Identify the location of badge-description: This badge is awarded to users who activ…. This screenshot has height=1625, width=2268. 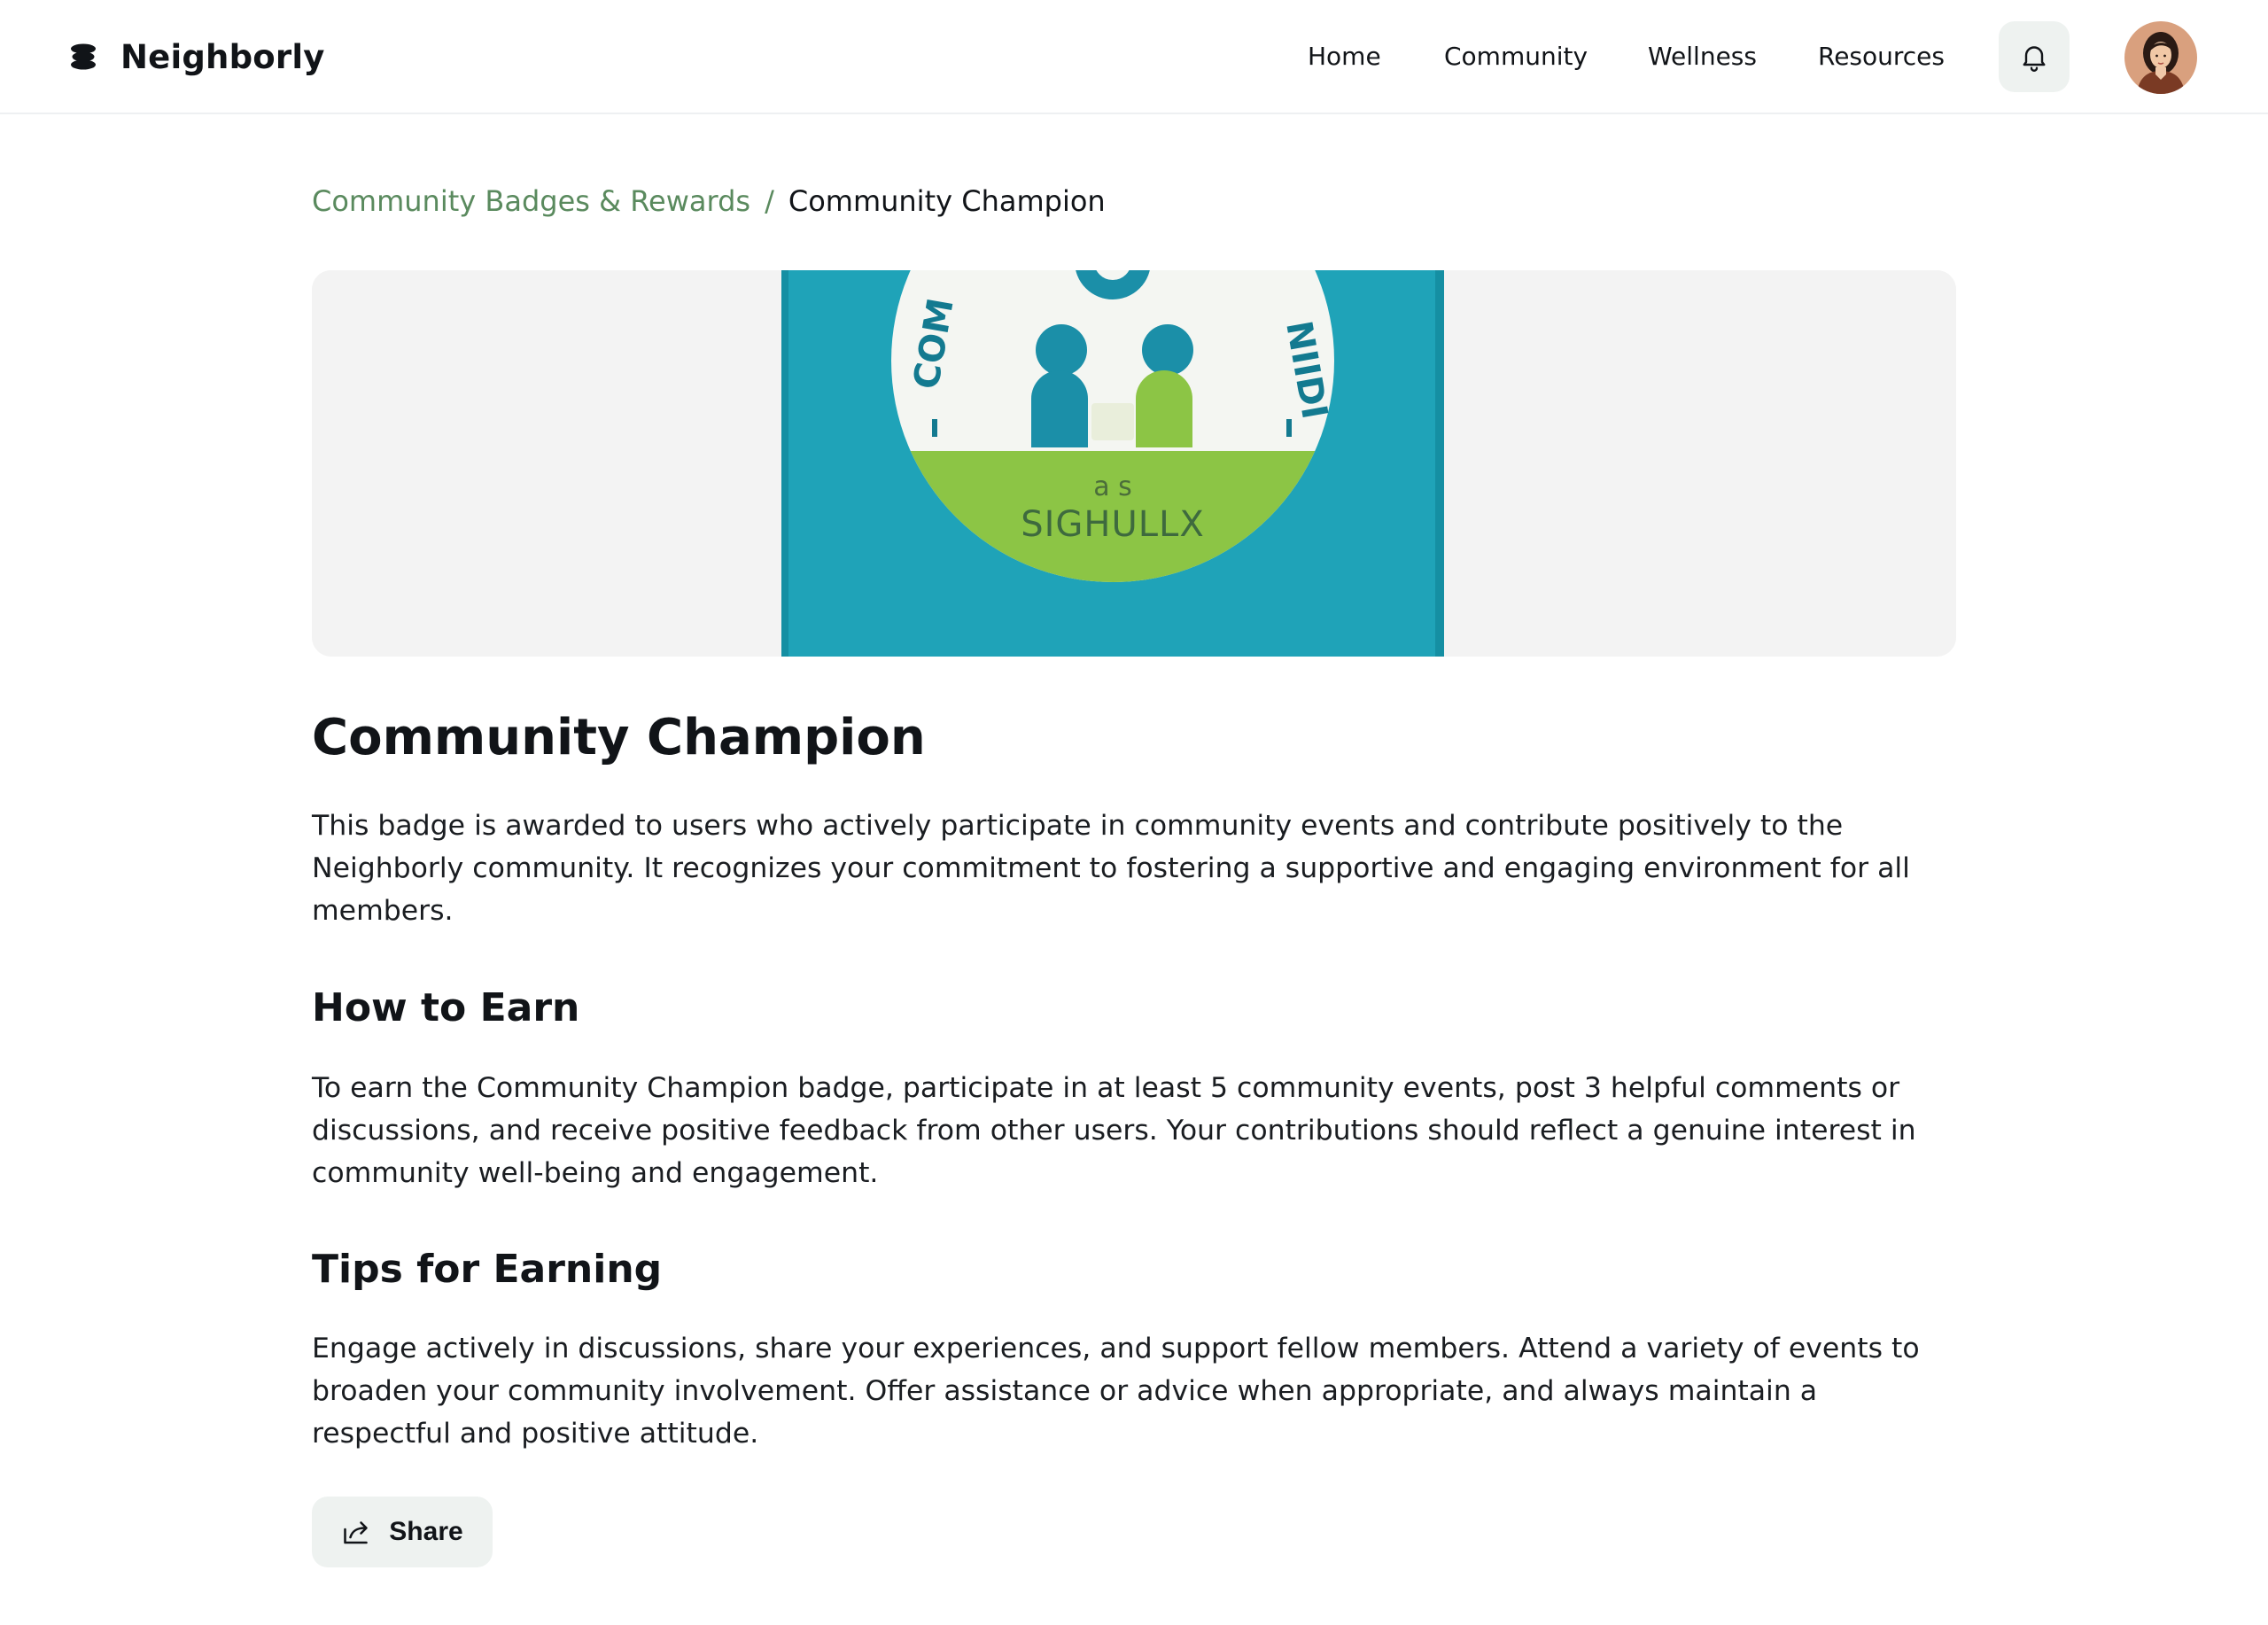
(1111, 868).